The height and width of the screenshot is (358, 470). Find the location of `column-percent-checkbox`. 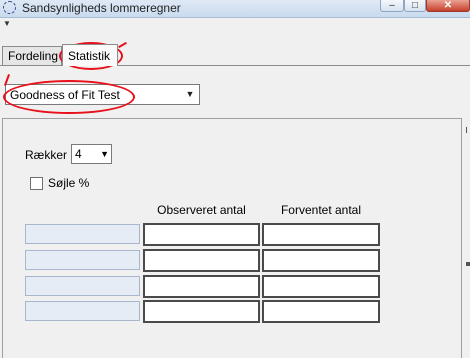

column-percent-checkbox is located at coordinates (36, 183).